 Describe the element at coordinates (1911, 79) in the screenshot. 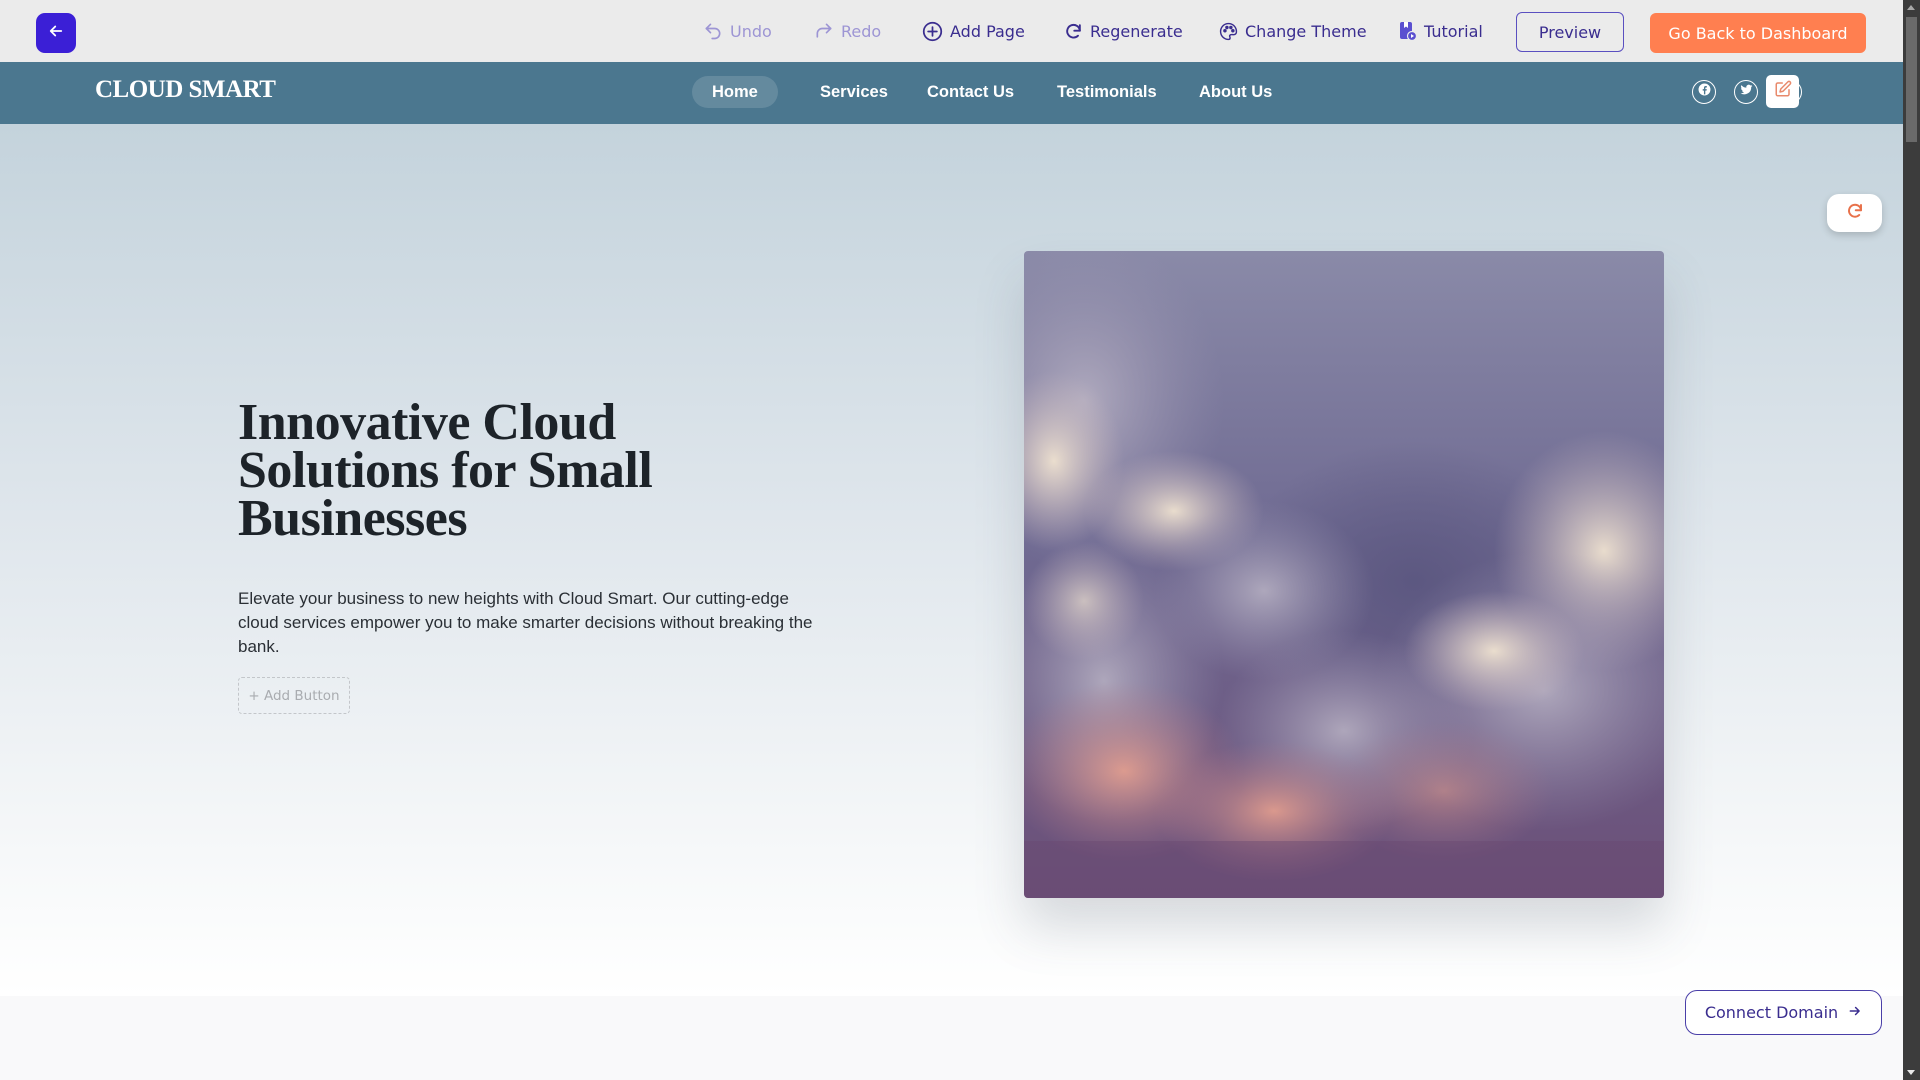

I see `scroll-thumb` at that location.